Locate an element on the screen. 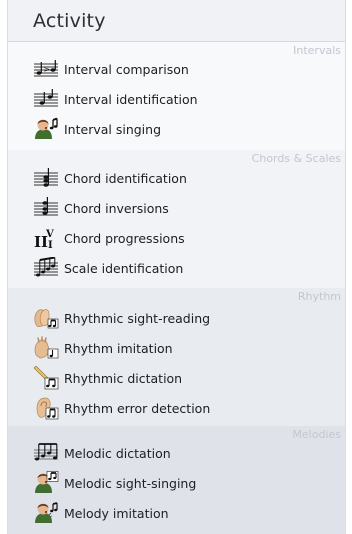 Image resolution: width=352 pixels, height=534 pixels. activity-label: Scale identification is located at coordinates (124, 268).